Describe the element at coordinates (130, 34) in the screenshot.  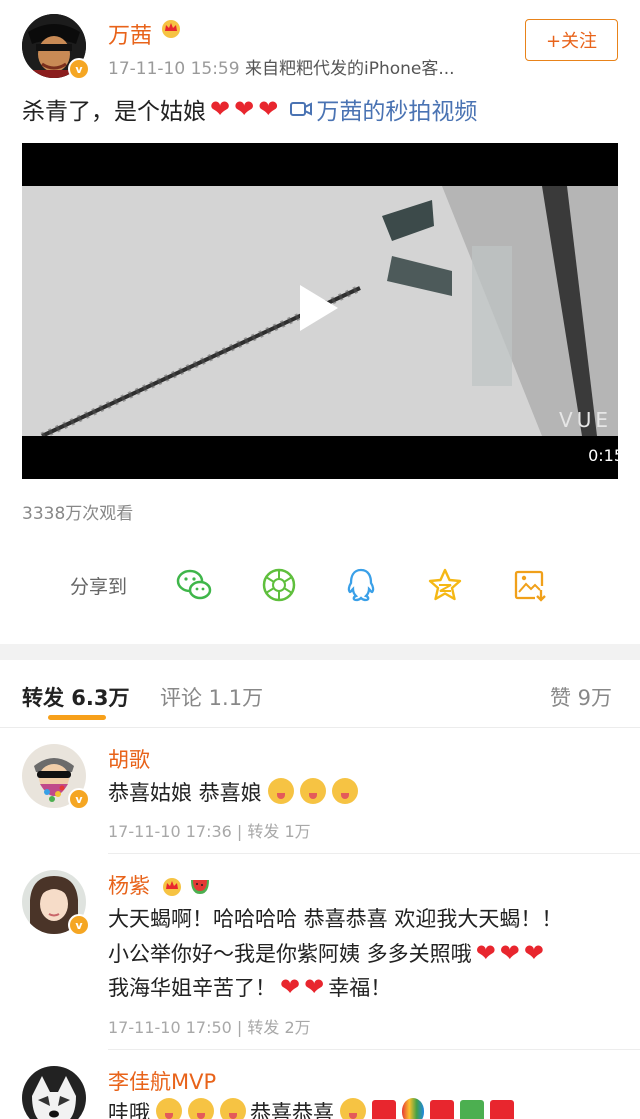
I see `author-name: 万茜` at that location.